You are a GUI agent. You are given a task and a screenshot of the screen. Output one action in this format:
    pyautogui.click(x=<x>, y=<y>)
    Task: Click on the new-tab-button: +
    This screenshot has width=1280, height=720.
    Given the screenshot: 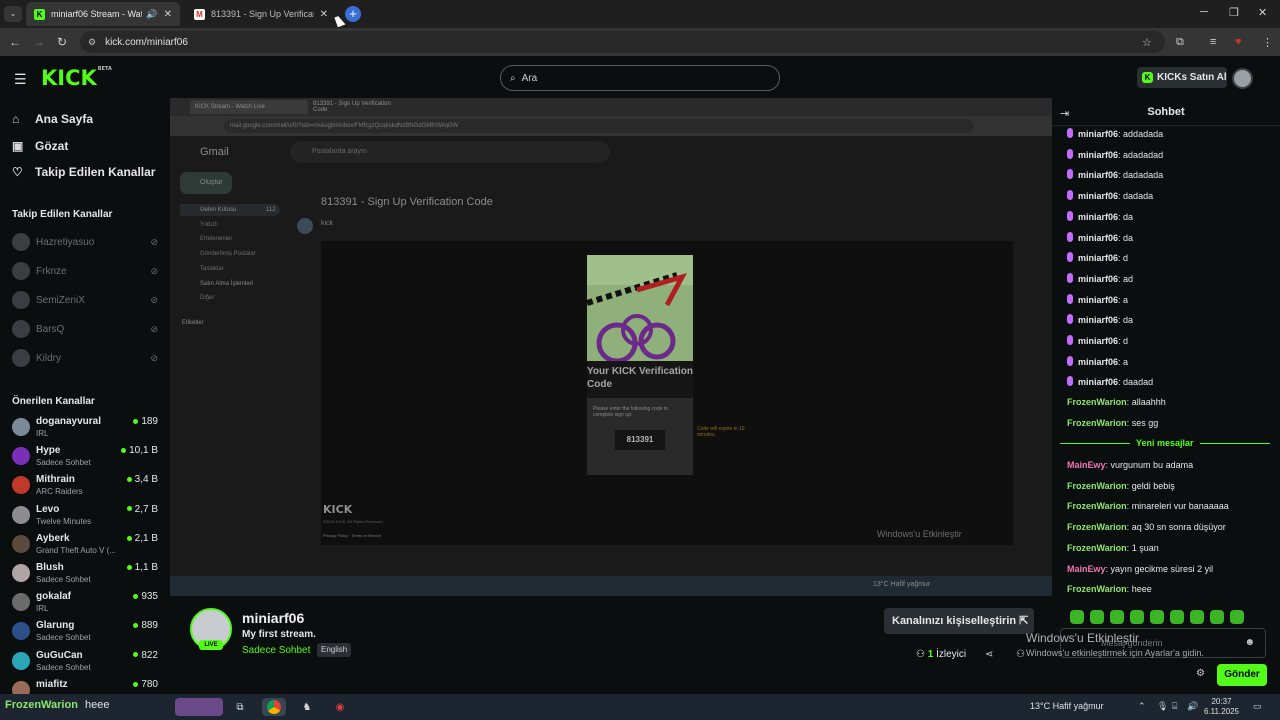 What is the action you would take?
    pyautogui.click(x=353, y=14)
    